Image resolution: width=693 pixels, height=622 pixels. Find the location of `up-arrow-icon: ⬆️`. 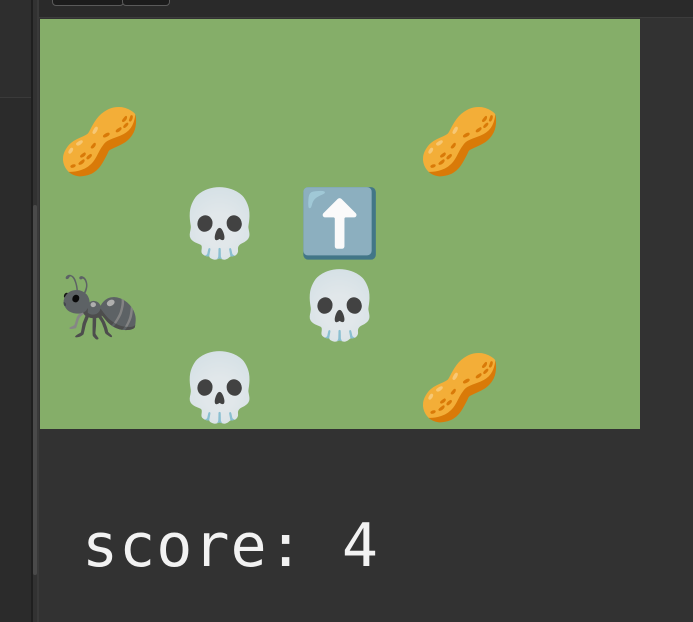

up-arrow-icon: ⬆️ is located at coordinates (340, 223).